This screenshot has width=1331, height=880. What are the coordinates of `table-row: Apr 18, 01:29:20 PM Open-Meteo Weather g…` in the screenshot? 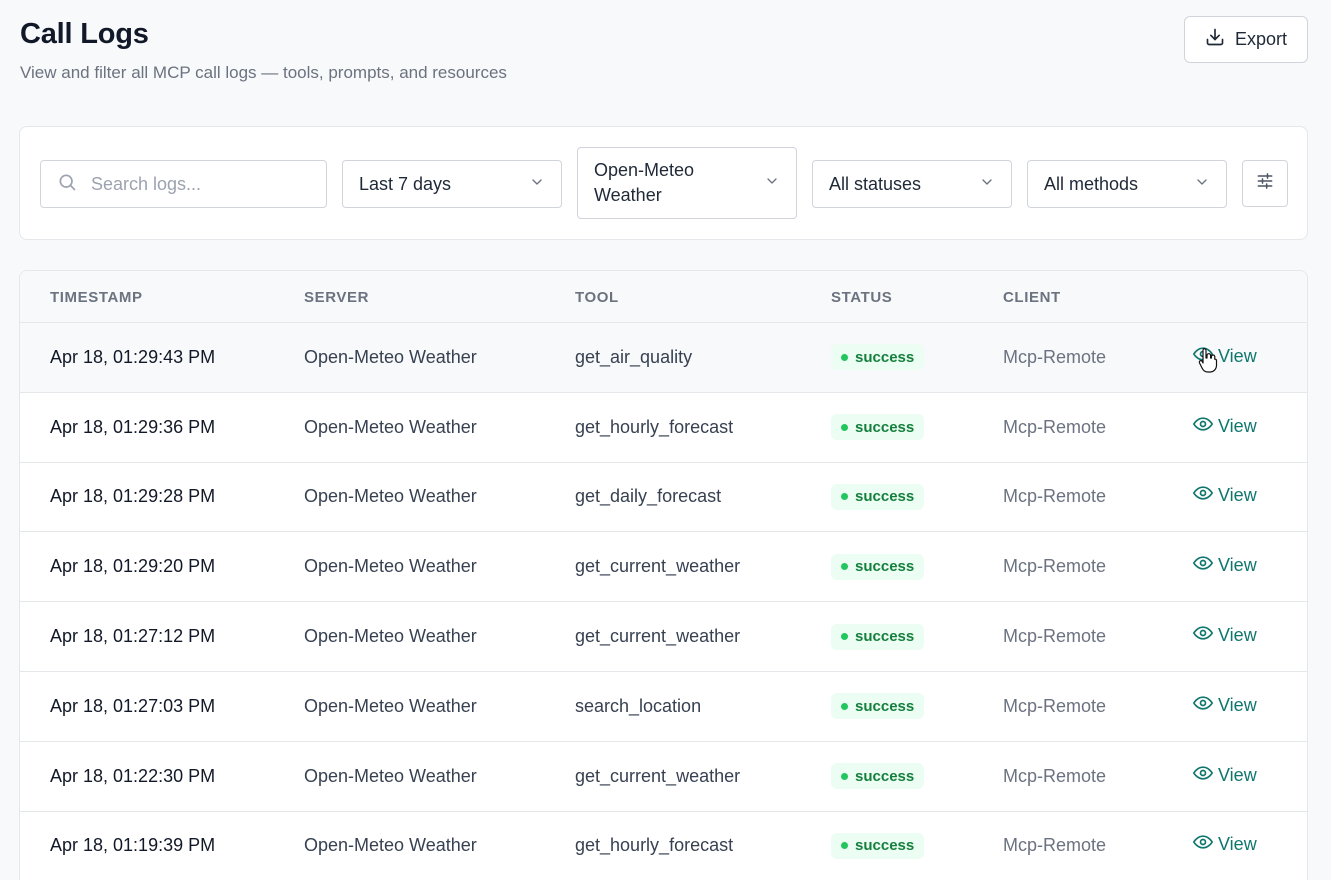 It's located at (663, 567).